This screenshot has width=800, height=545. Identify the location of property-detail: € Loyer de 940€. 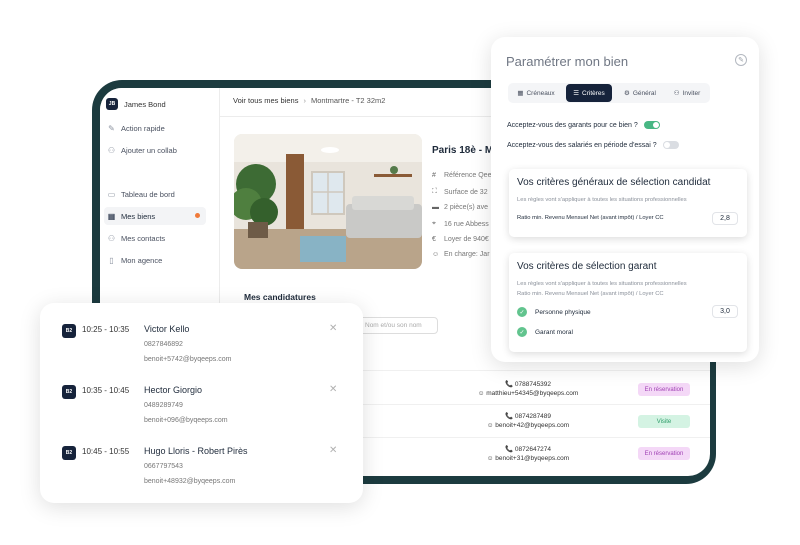
(460, 239).